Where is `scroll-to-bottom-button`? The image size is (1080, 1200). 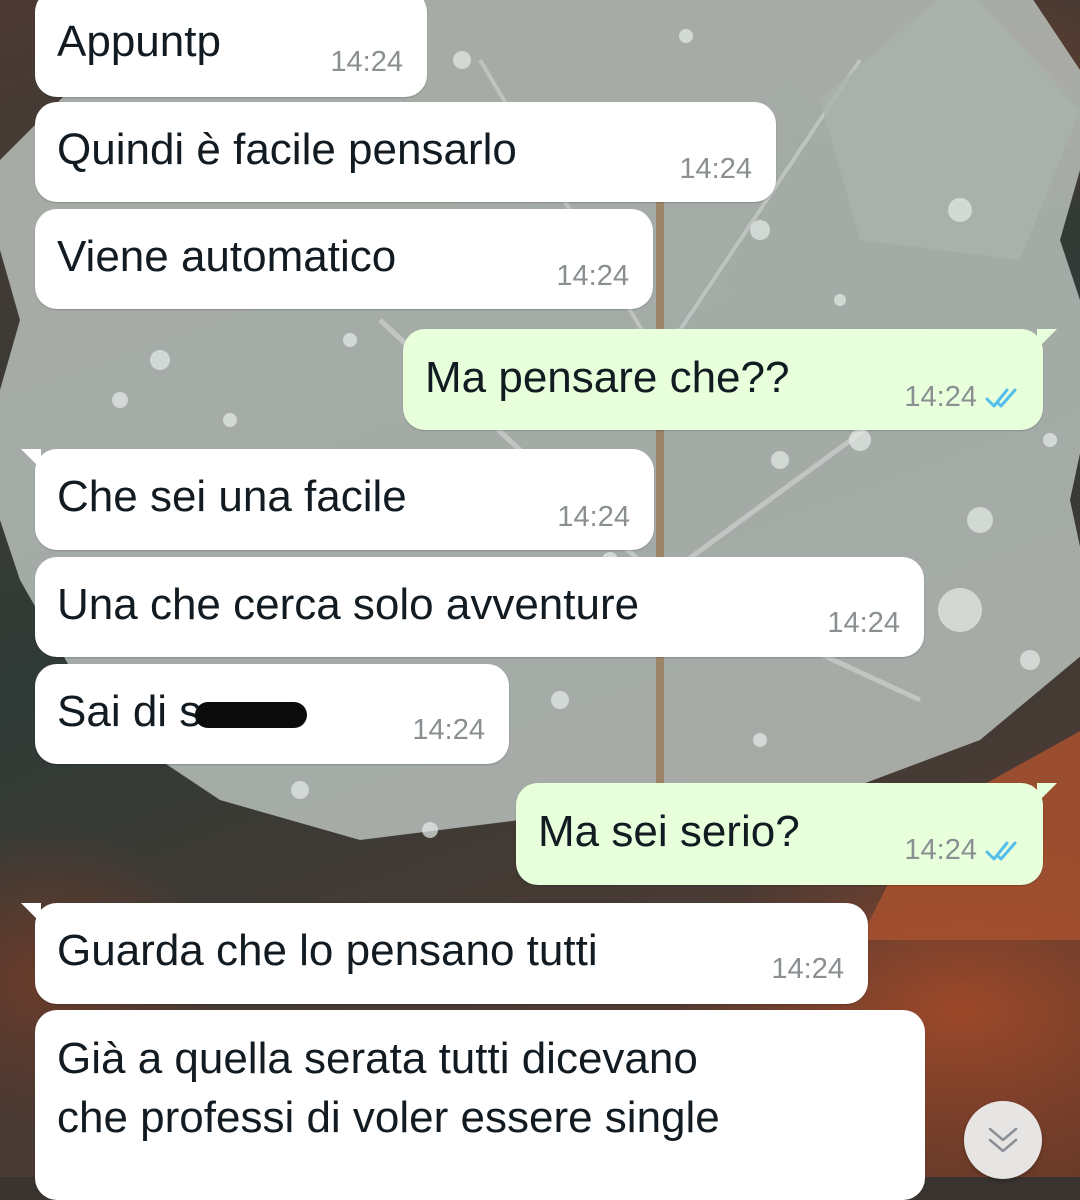 scroll-to-bottom-button is located at coordinates (1003, 1140).